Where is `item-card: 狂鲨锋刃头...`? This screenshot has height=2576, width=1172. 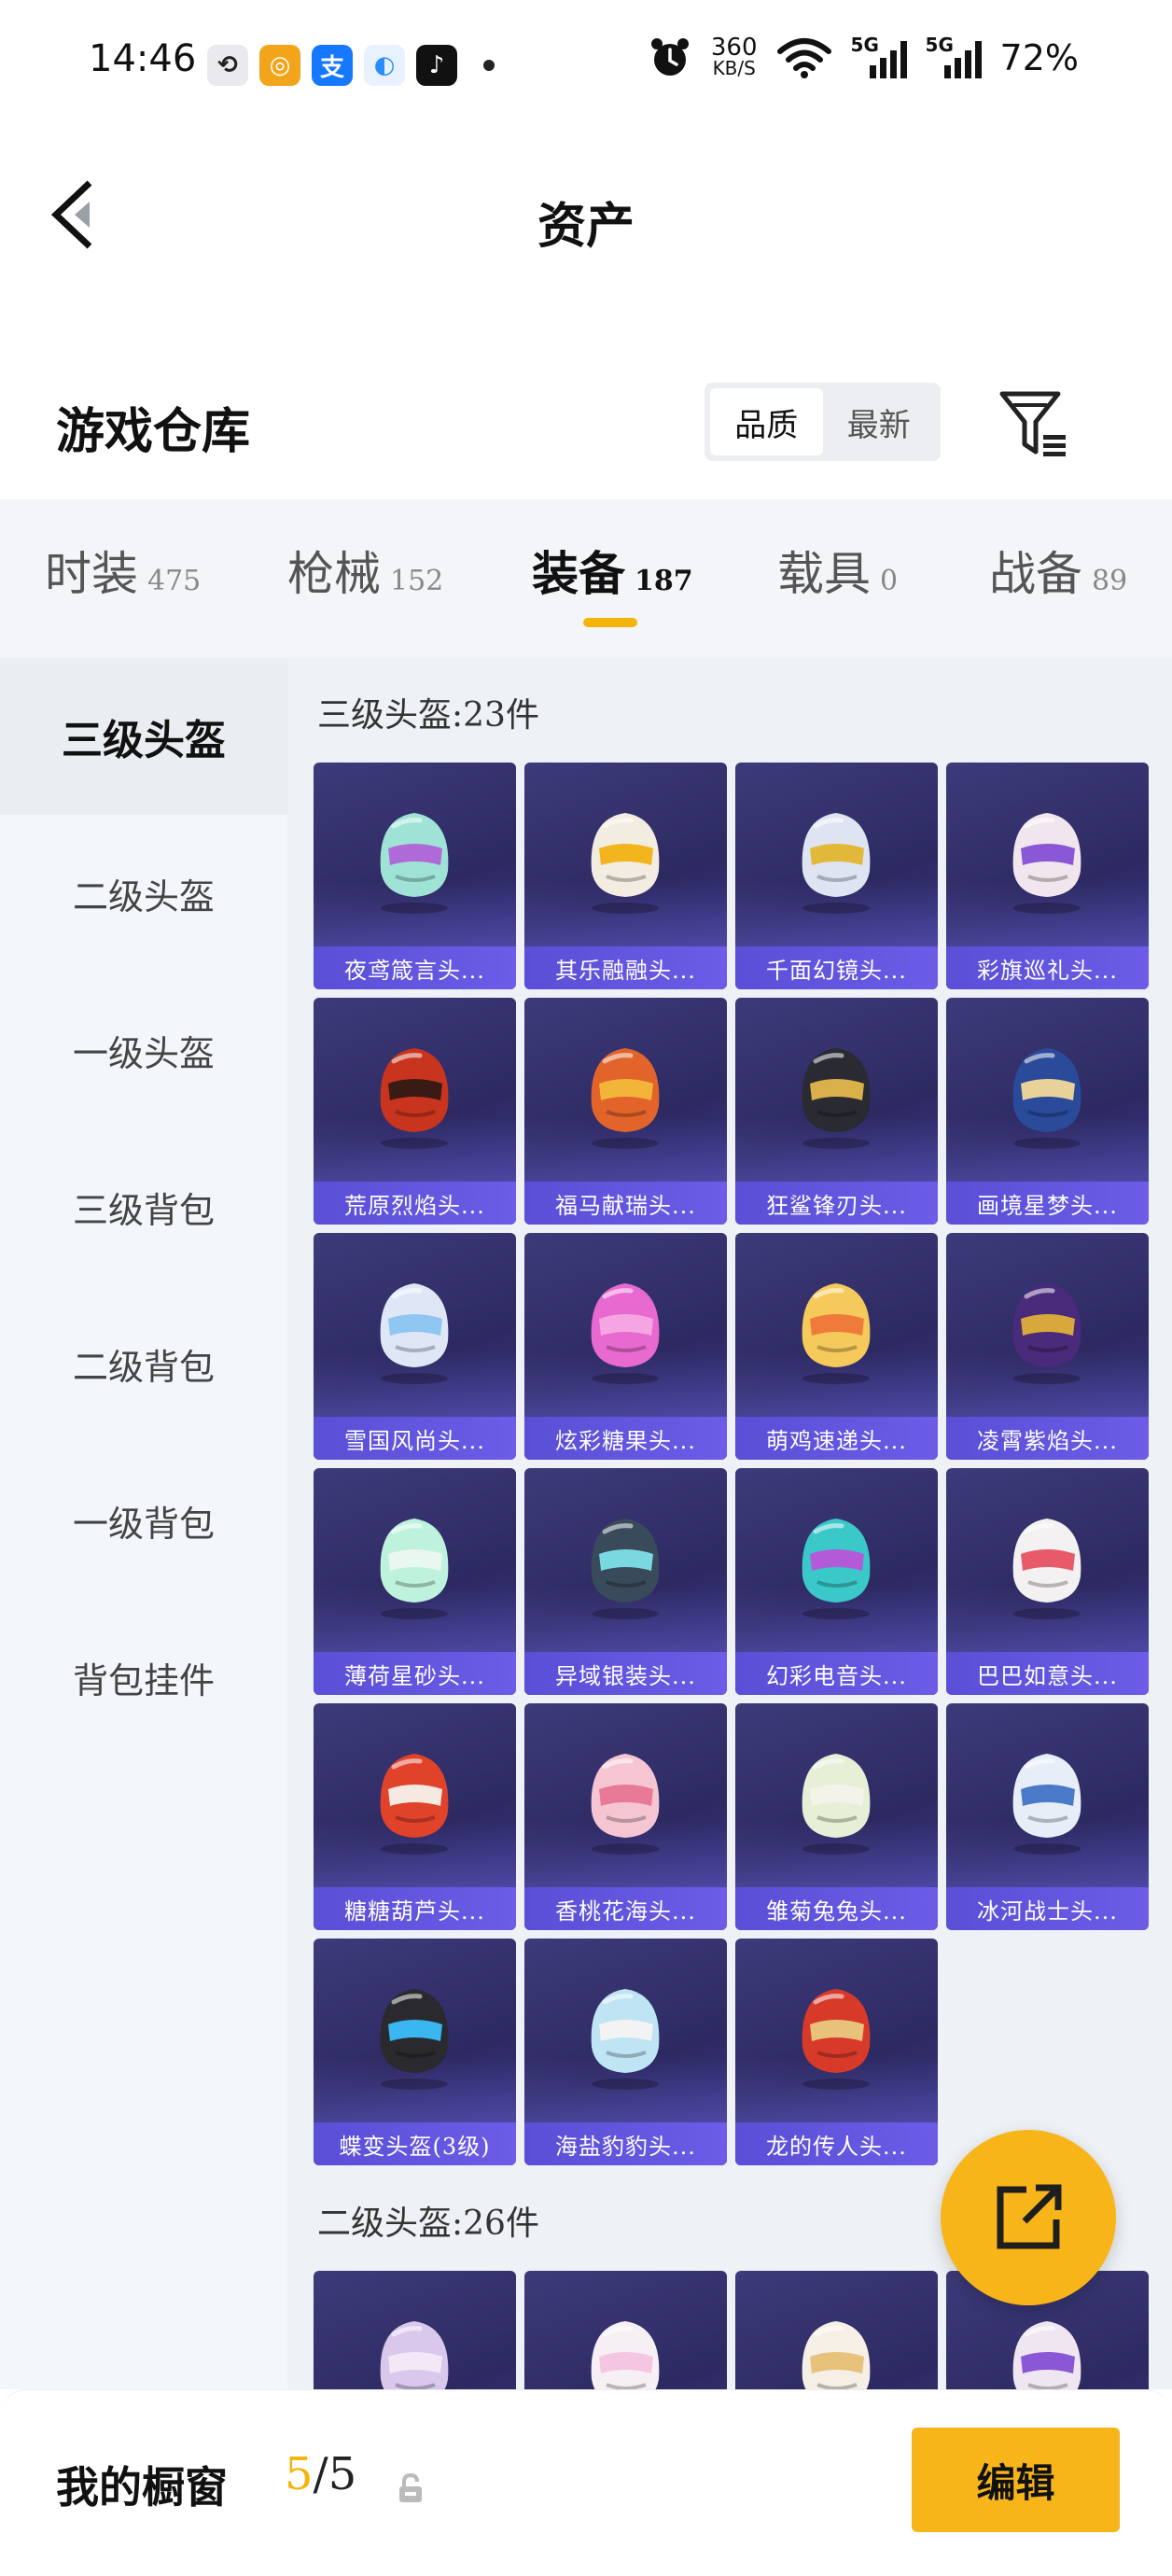
item-card: 狂鲨锋刃头... is located at coordinates (836, 1111).